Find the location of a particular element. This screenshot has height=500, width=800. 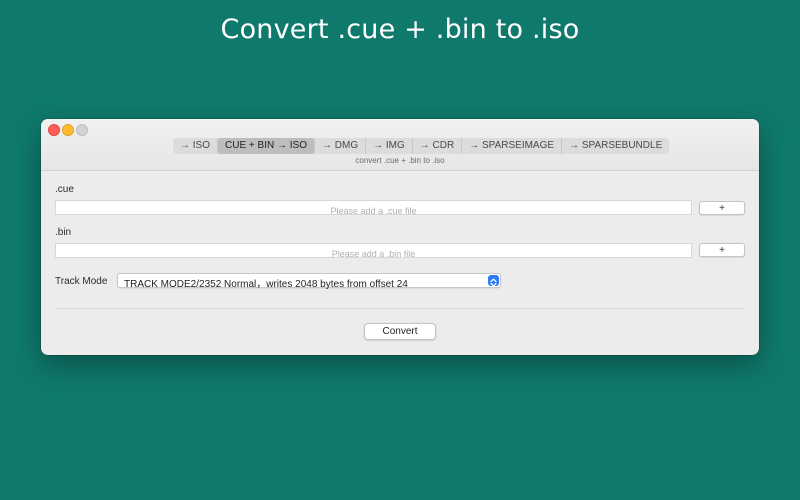

bin-file-input is located at coordinates (373, 254).